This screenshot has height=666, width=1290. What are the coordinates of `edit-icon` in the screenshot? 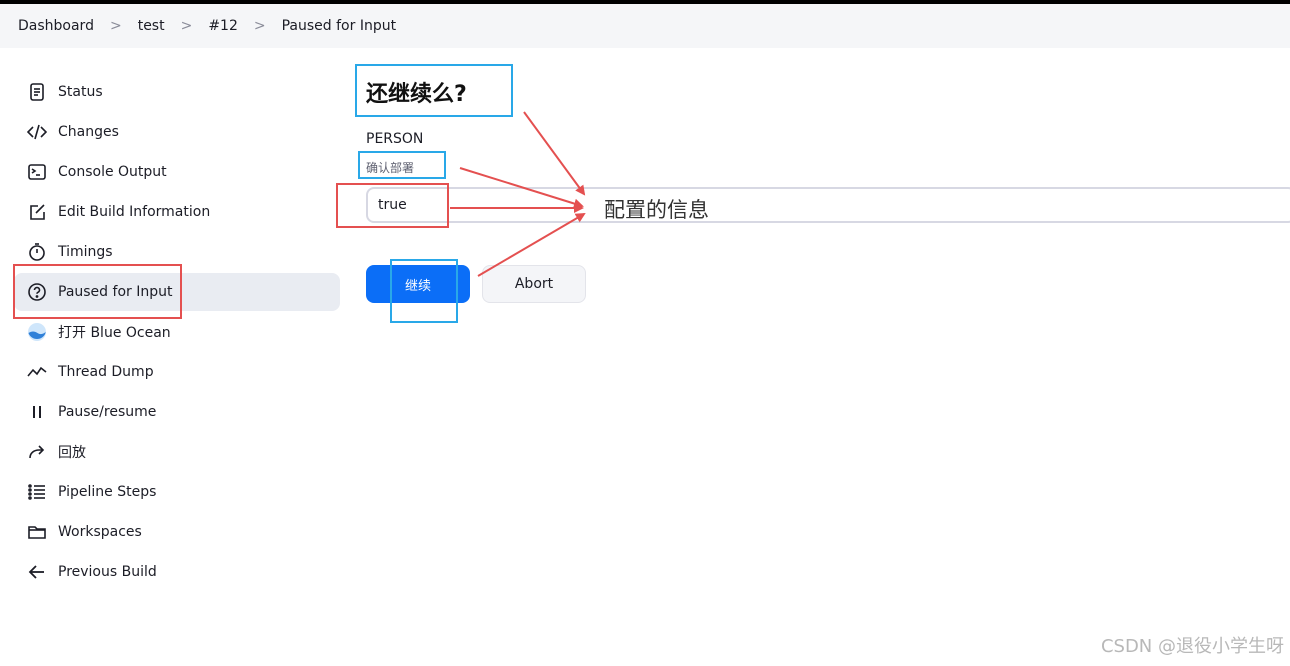 It's located at (37, 212).